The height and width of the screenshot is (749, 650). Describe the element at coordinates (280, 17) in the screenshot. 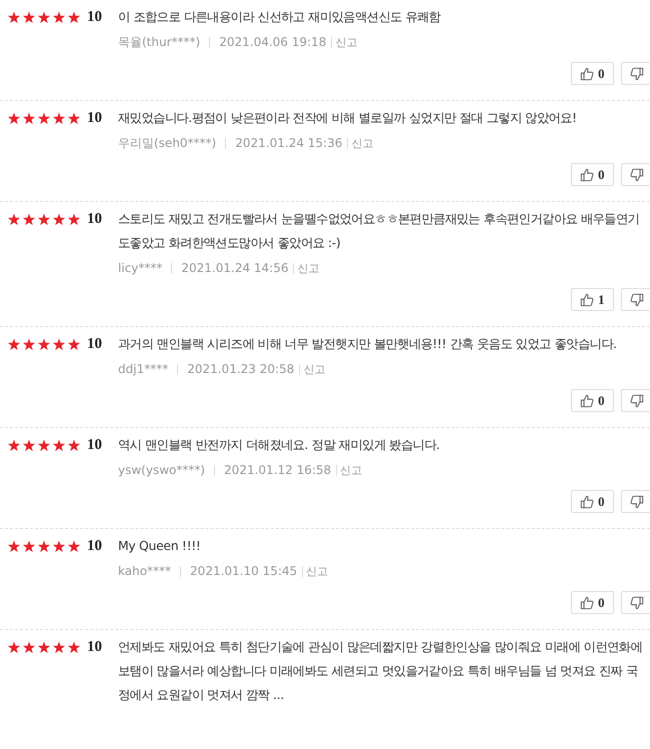

I see `review-text: 이 조합으로 다른내용이라 신선하고 재미있음액션신도 유쾌함` at that location.